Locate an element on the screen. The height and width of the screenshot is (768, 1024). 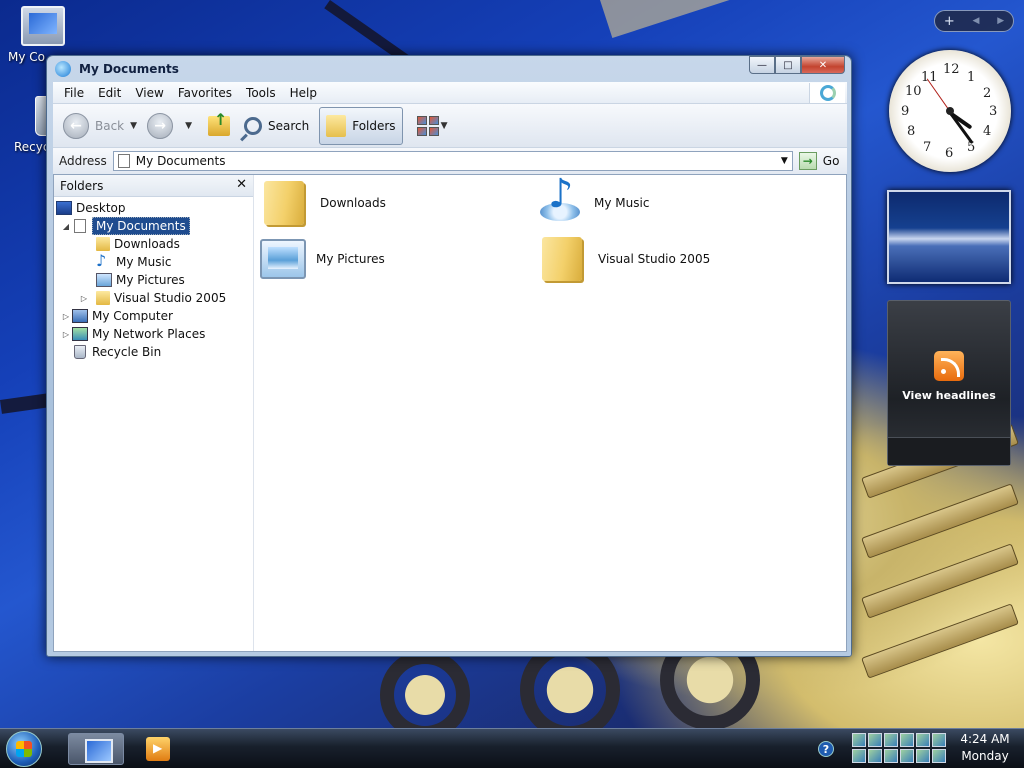
tree-item-label: My Music is located at coordinates (144, 262).